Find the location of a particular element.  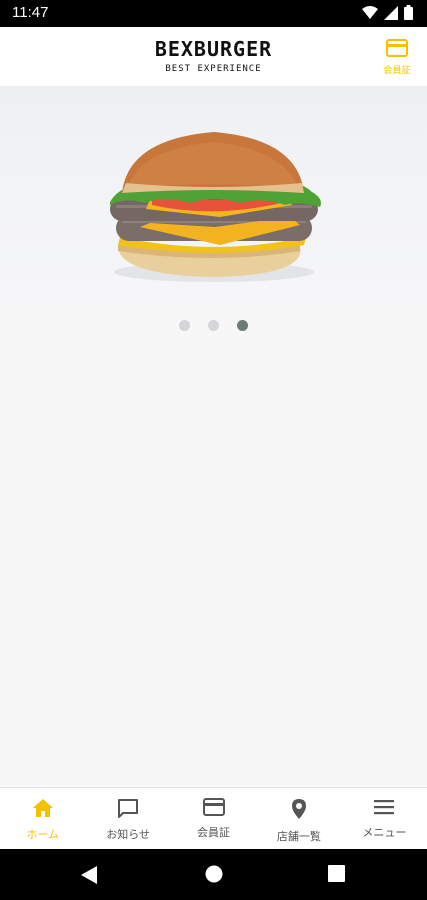

nav-item-member-card: 会員証 is located at coordinates (213, 818).